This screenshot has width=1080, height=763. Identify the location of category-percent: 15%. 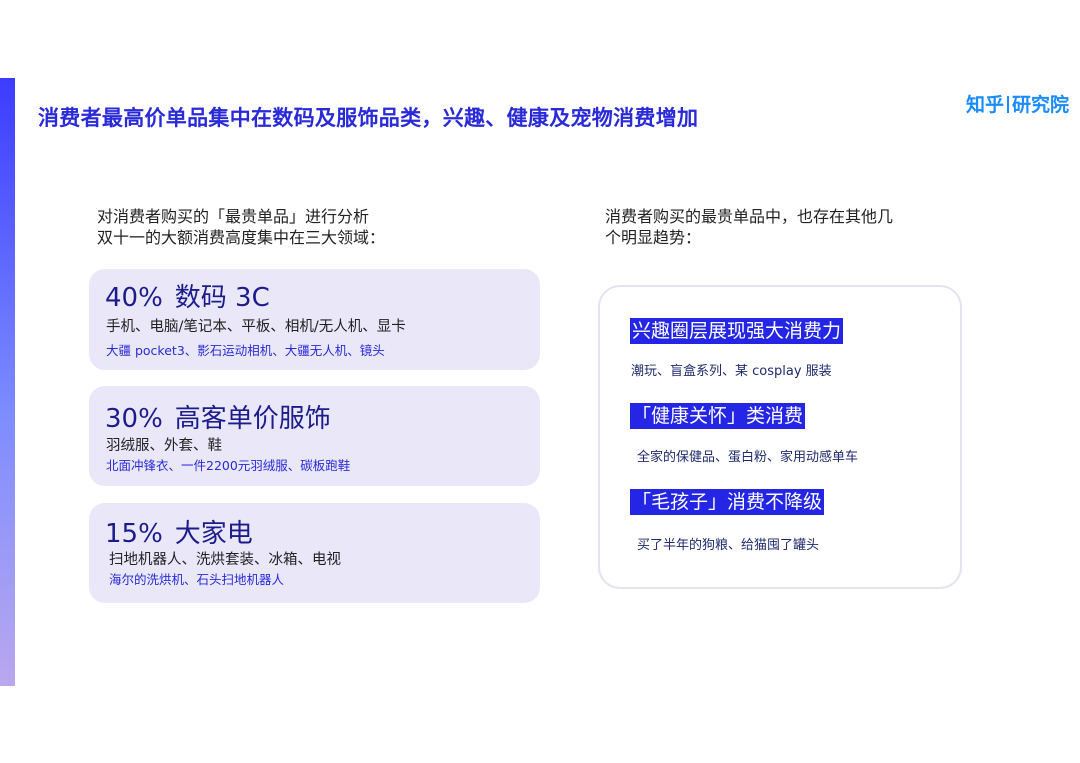
(134, 534).